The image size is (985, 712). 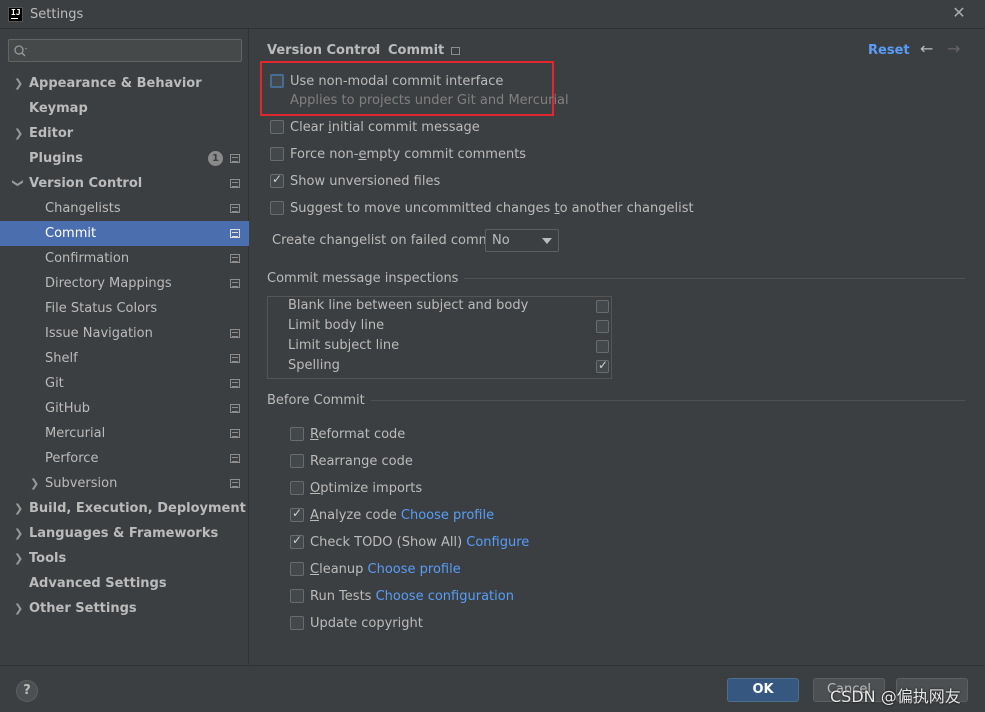 I want to click on inspection-row: Limit subject line, so click(x=439, y=347).